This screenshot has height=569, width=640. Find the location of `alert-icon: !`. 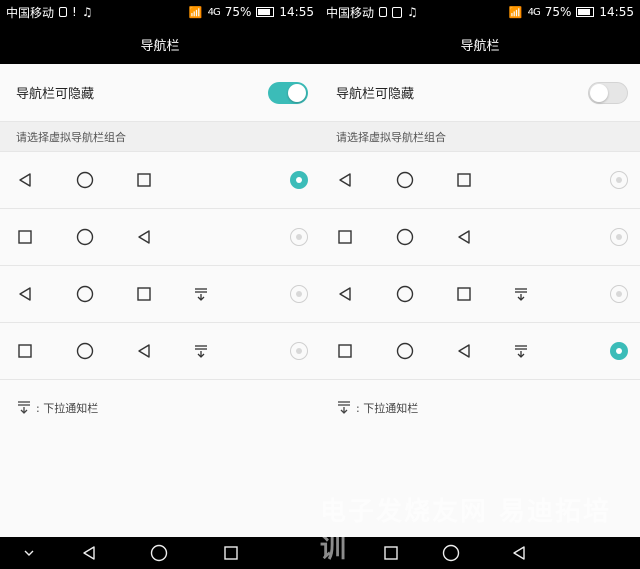

alert-icon: ! is located at coordinates (74, 12).